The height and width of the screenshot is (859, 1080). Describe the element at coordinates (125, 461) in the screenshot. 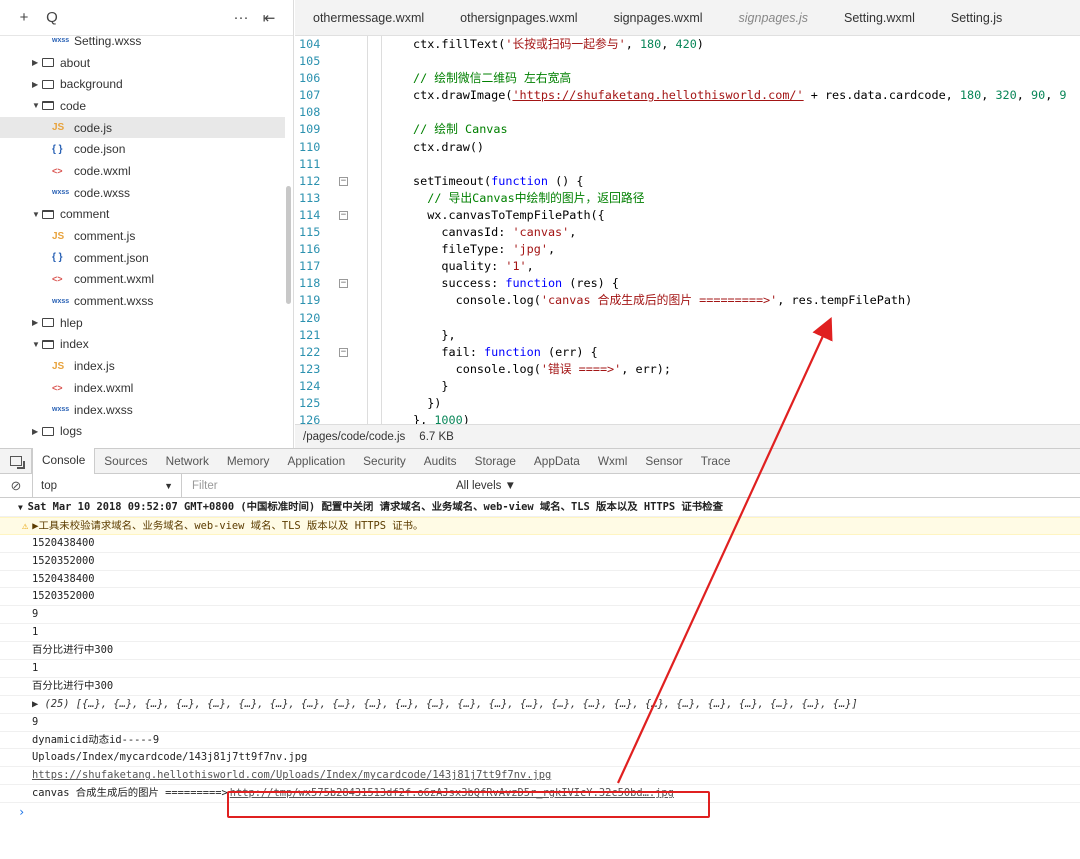

I see `devtools-tab: Sources` at that location.